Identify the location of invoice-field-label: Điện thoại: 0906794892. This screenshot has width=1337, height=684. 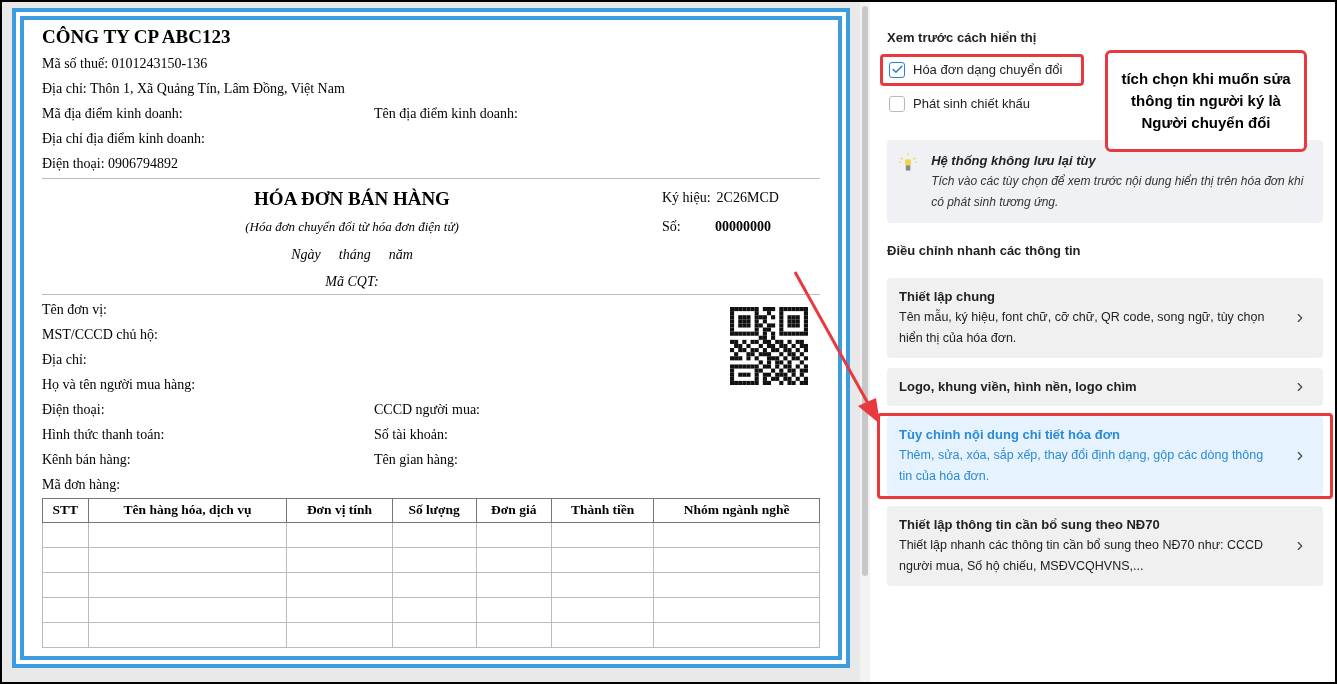
(111, 164).